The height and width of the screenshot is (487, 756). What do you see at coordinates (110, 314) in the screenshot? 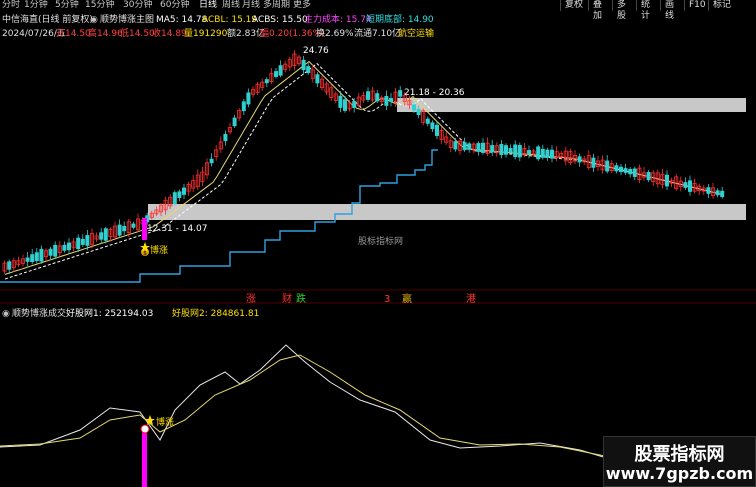
I see `sub-value-1: 好股网1: 252194.03` at bounding box center [110, 314].